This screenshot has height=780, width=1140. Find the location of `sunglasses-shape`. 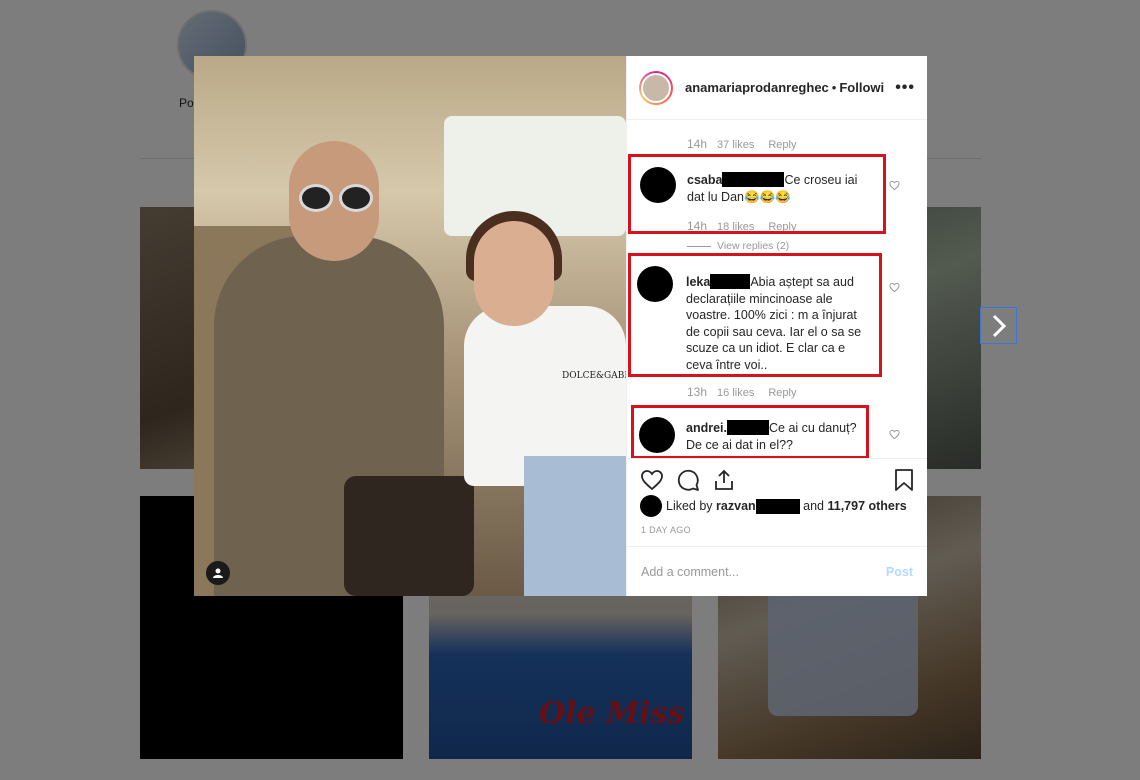

sunglasses-shape is located at coordinates (337, 198).